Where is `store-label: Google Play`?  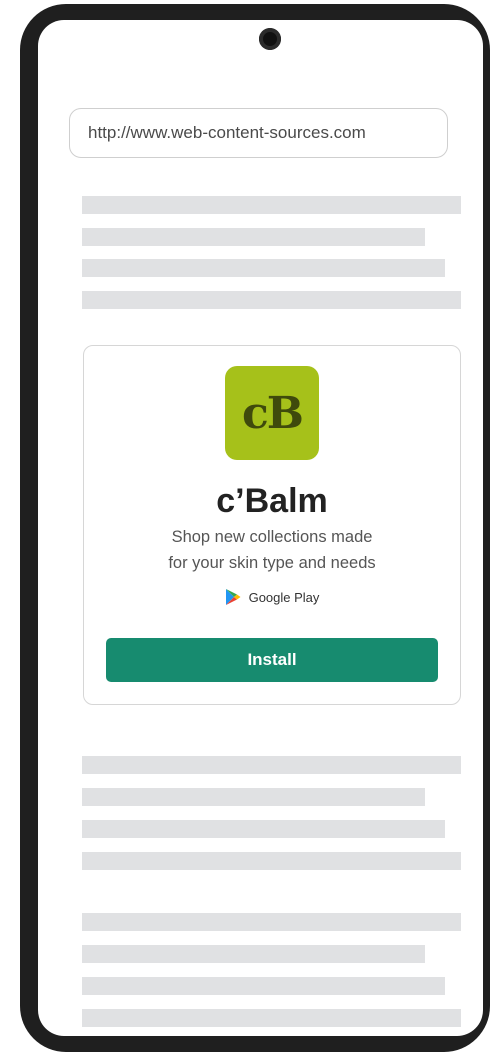
store-label: Google Play is located at coordinates (284, 597).